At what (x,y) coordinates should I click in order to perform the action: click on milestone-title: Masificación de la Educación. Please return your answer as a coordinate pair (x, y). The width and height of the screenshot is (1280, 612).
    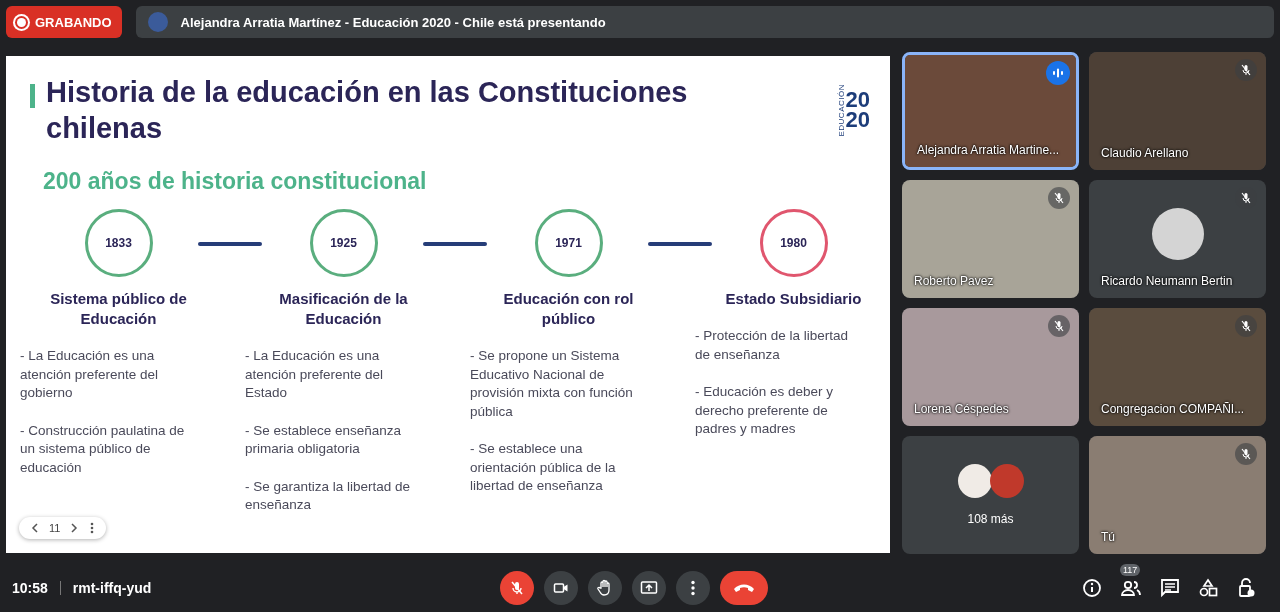
    Looking at the image, I should click on (343, 309).